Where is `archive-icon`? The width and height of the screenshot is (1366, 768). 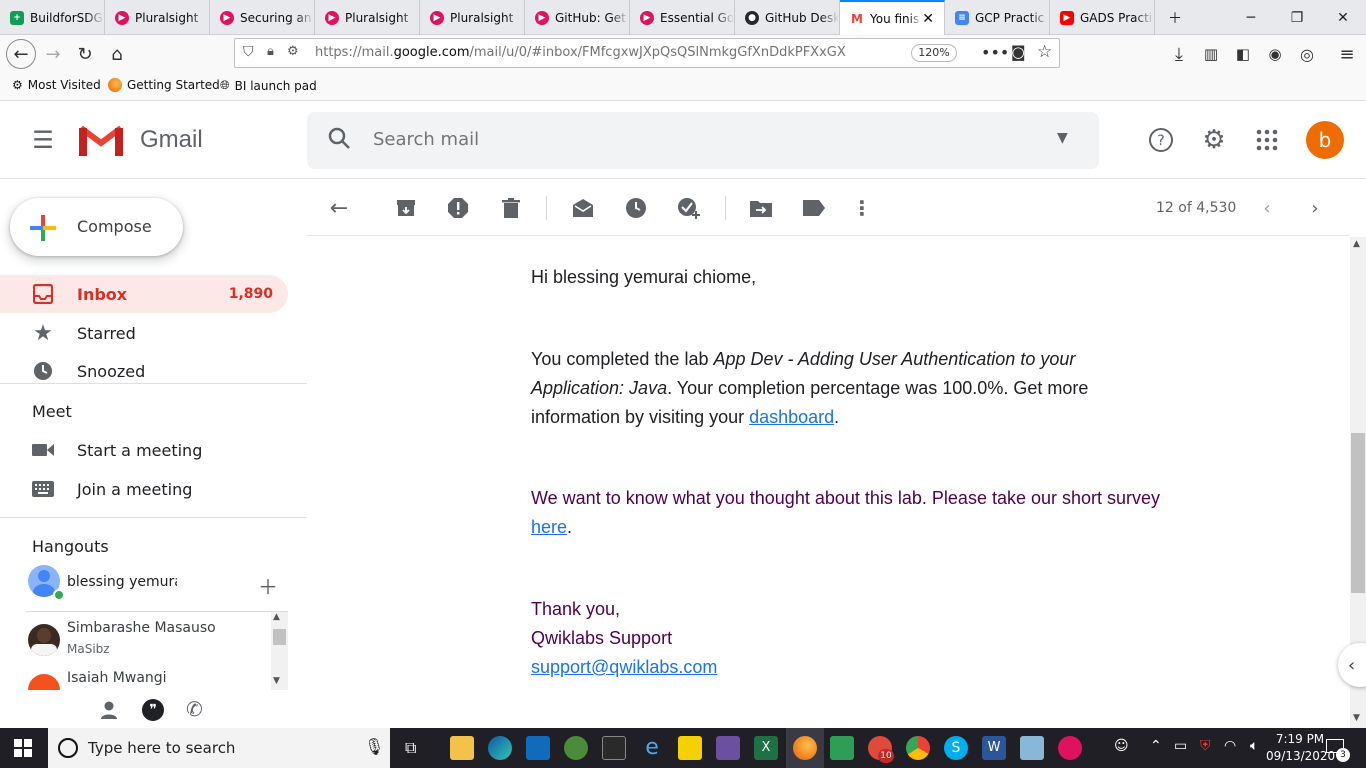 archive-icon is located at coordinates (406, 208).